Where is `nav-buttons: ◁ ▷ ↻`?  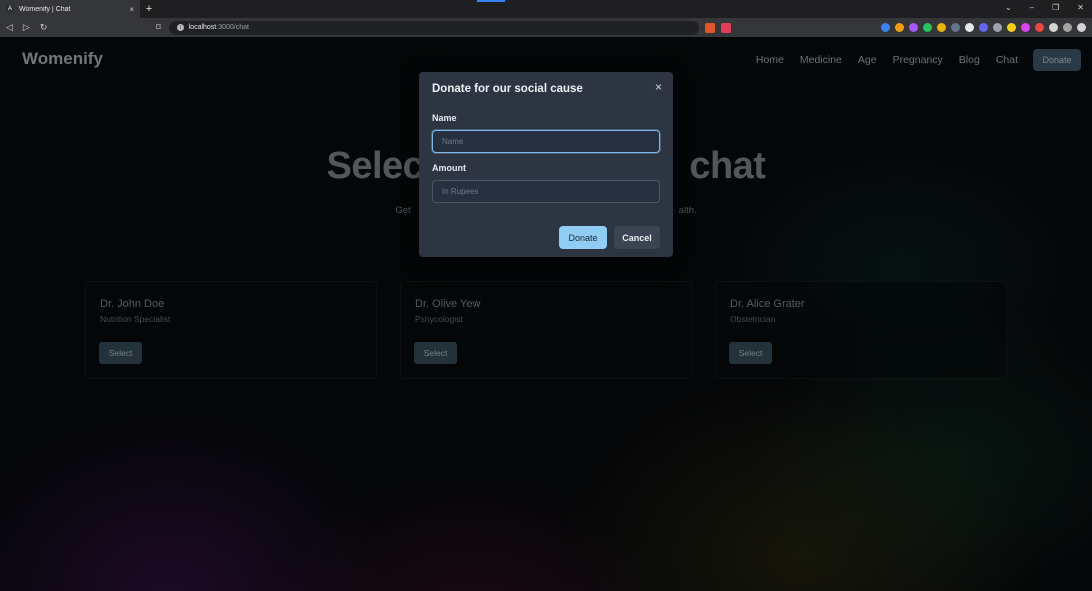
nav-buttons: ◁ ▷ ↻ is located at coordinates (81, 27).